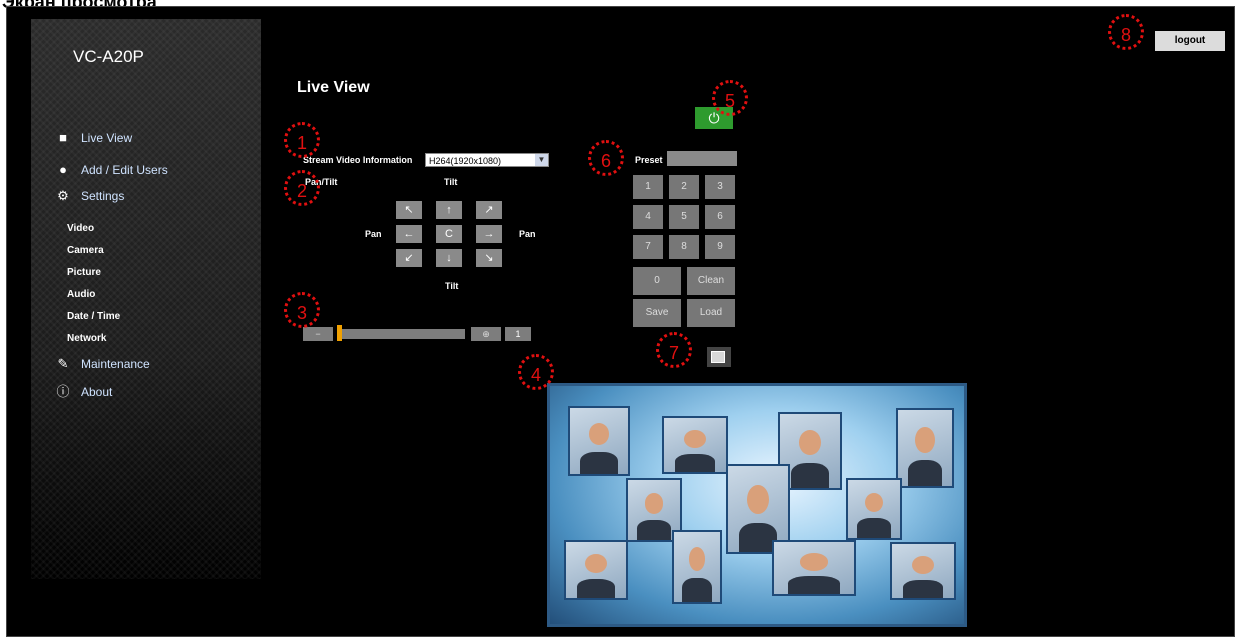 Image resolution: width=1243 pixels, height=637 pixels. I want to click on pan-left-label: Pan, so click(373, 234).